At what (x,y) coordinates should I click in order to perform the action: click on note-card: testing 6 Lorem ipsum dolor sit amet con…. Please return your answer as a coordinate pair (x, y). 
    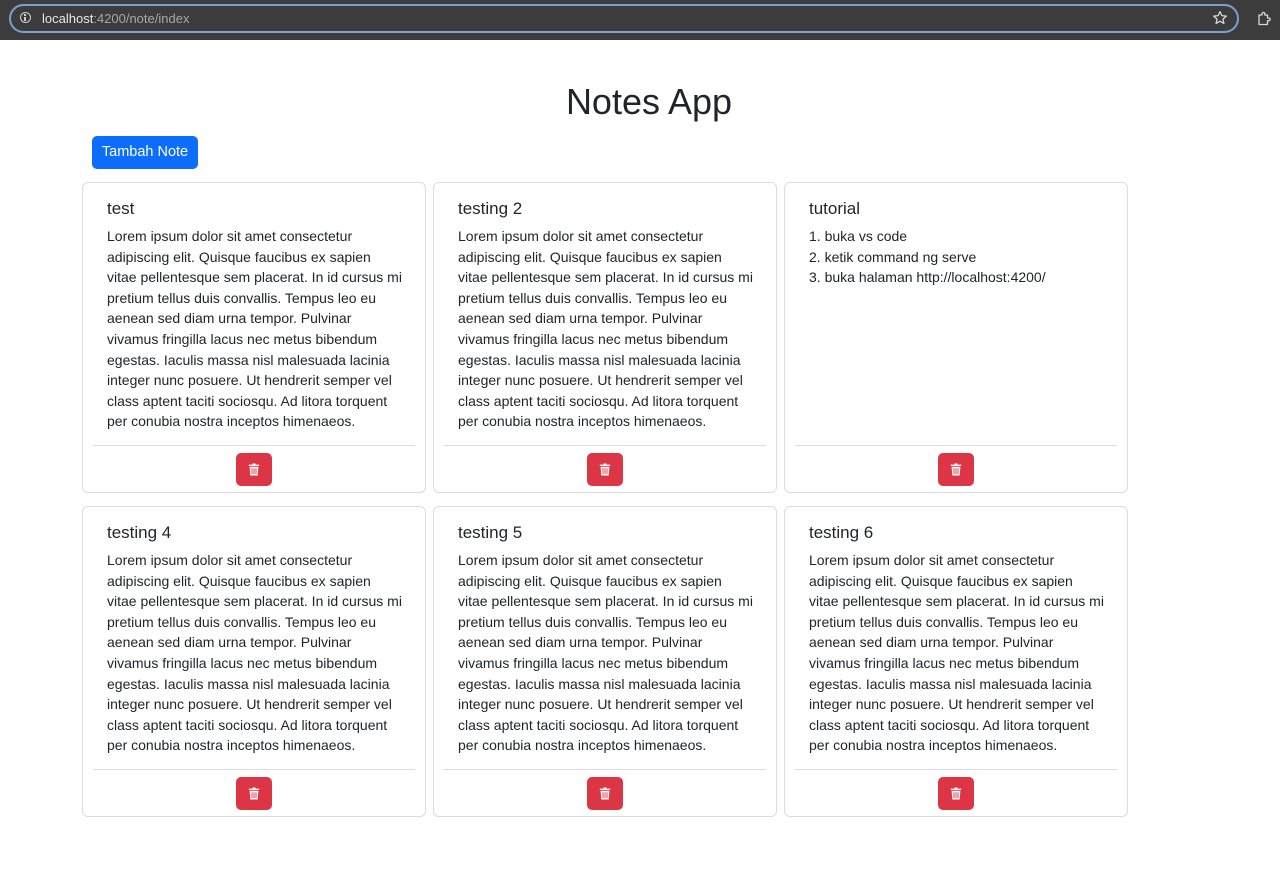
    Looking at the image, I should click on (956, 661).